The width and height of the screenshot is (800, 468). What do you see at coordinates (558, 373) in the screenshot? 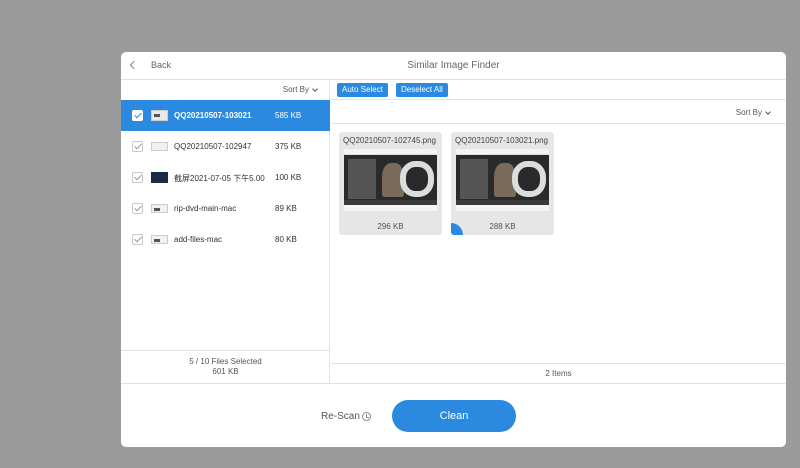
I see `item-count: 2 Items` at bounding box center [558, 373].